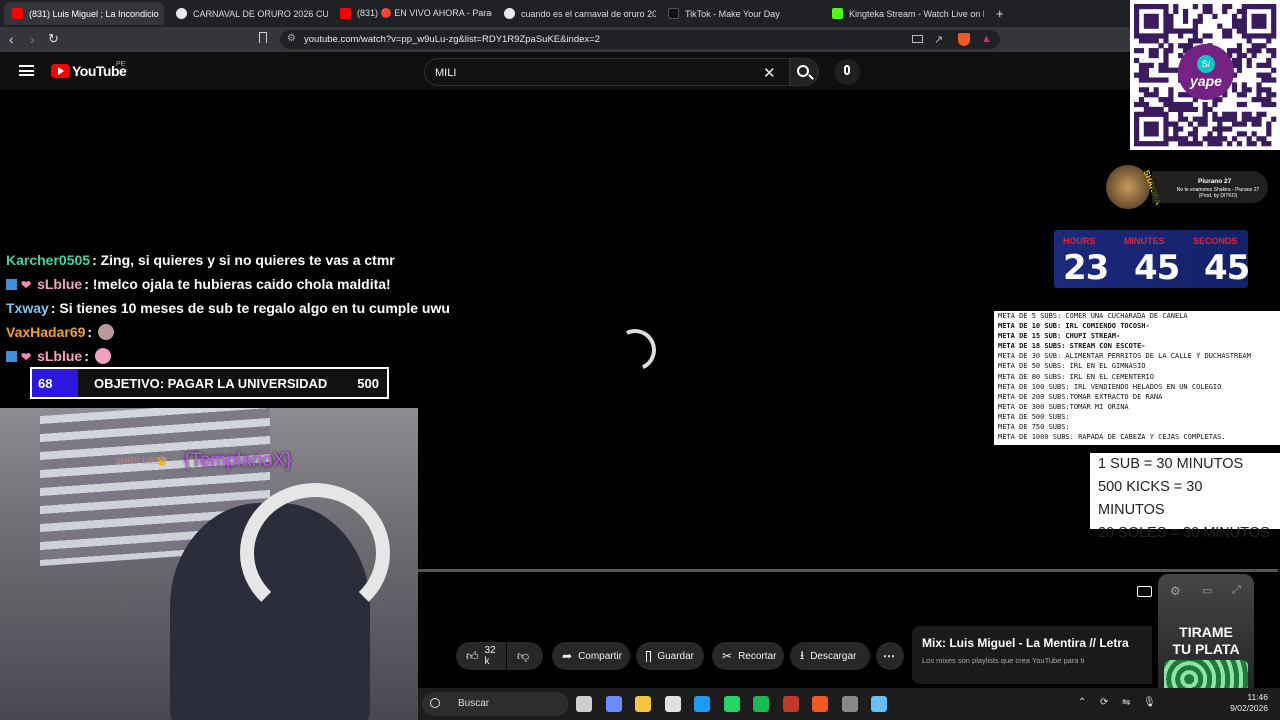 This screenshot has width=1280, height=720. Describe the element at coordinates (790, 704) in the screenshot. I see `video-editor-icon` at that location.